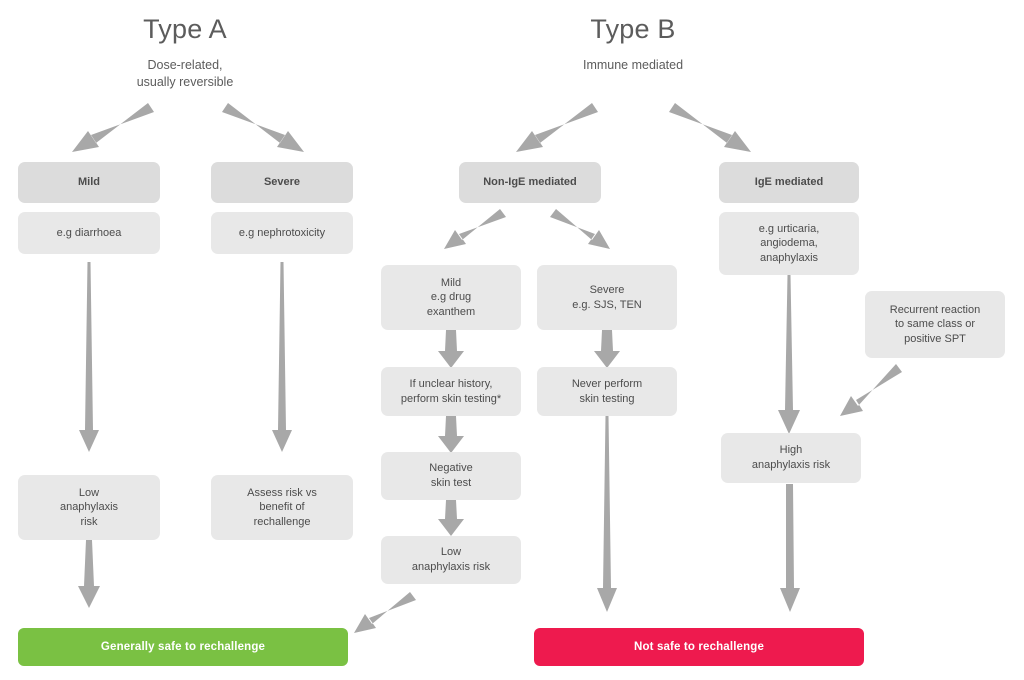  Describe the element at coordinates (789, 243) in the screenshot. I see `node-b-ige-example: e.g urticaria, angiodema, anaphylaxis` at that location.